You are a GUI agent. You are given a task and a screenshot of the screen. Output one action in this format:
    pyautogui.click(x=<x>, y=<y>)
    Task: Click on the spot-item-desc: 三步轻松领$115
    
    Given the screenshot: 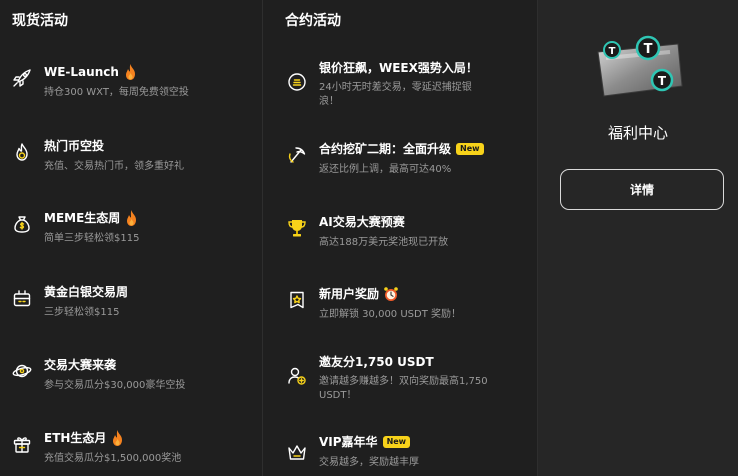 What is the action you would take?
    pyautogui.click(x=82, y=312)
    